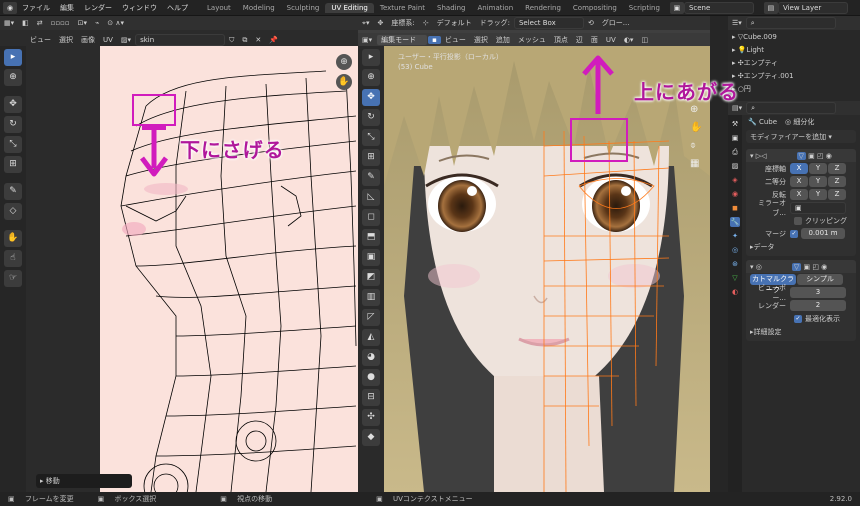 The height and width of the screenshot is (506, 860). What do you see at coordinates (579, 40) in the screenshot?
I see `viewport-menu-edge: 辺` at bounding box center [579, 40].